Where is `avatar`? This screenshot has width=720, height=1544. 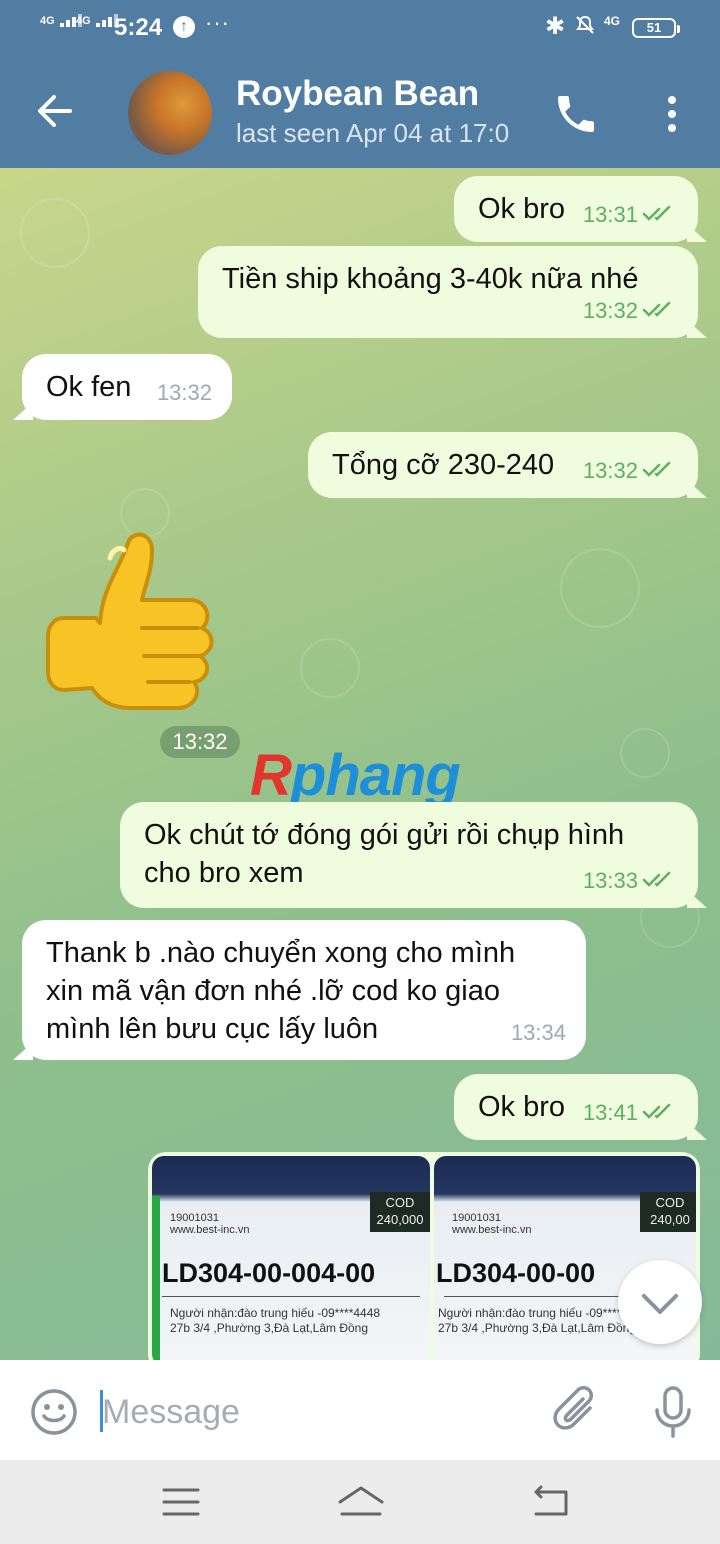
avatar is located at coordinates (170, 113).